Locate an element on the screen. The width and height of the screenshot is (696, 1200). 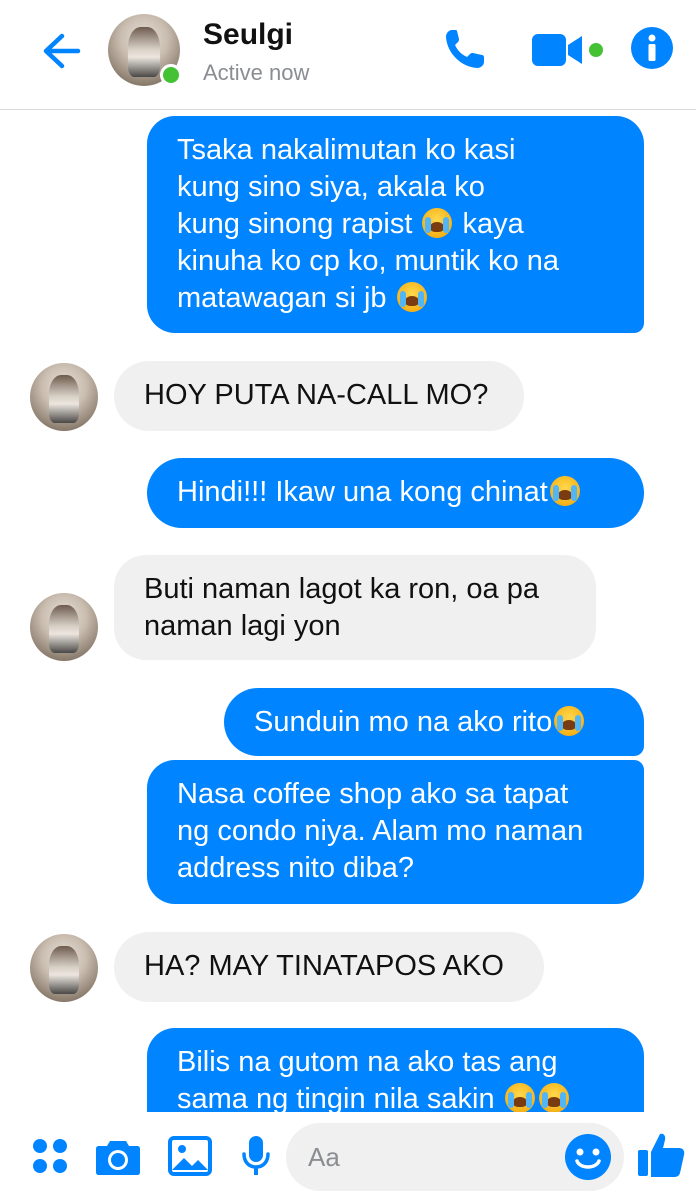
info-icon is located at coordinates (652, 48).